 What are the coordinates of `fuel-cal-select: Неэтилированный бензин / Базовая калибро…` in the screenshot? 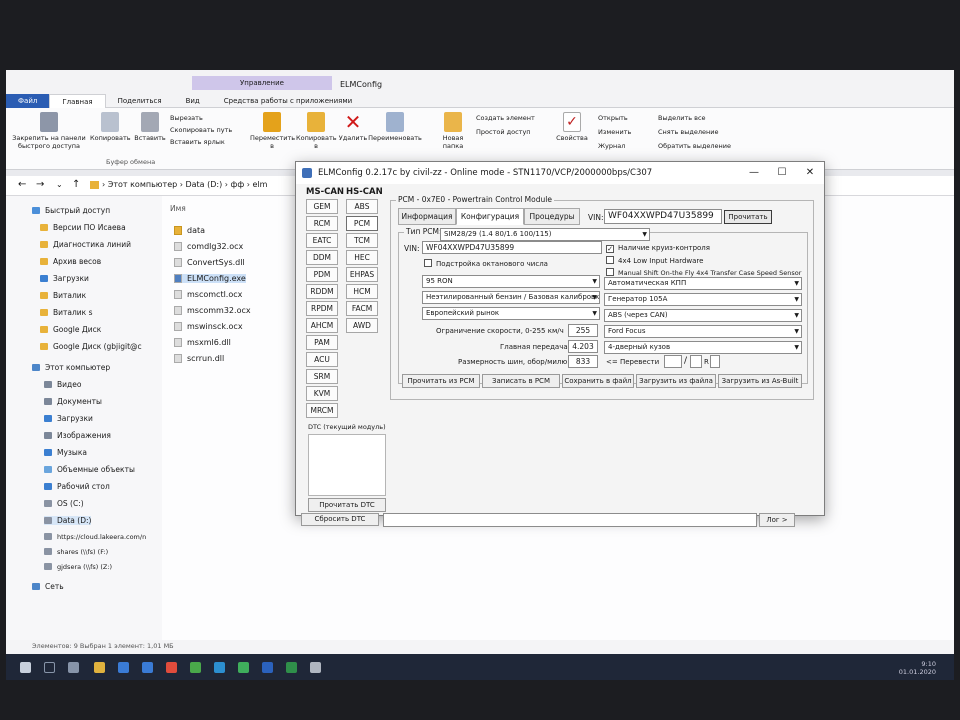 It's located at (511, 297).